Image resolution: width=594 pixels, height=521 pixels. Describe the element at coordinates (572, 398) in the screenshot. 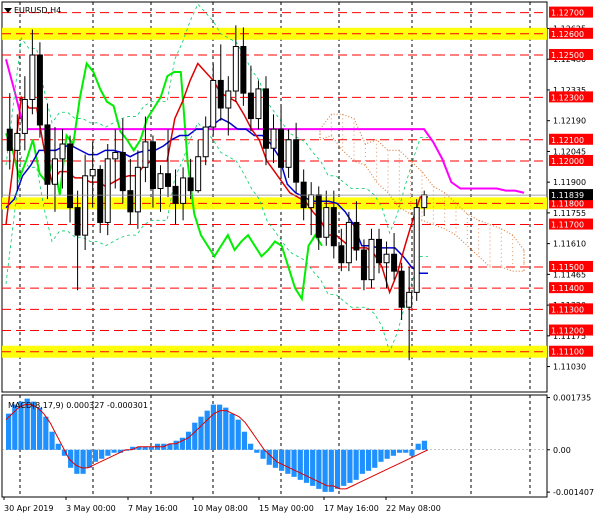

I see `macd-tick-label: 0.001735` at that location.